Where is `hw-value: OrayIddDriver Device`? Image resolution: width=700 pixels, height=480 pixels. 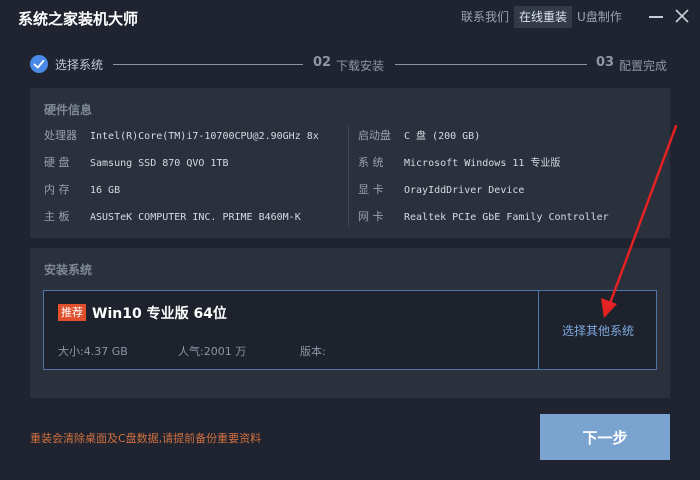
hw-value: OrayIddDriver Device is located at coordinates (464, 190).